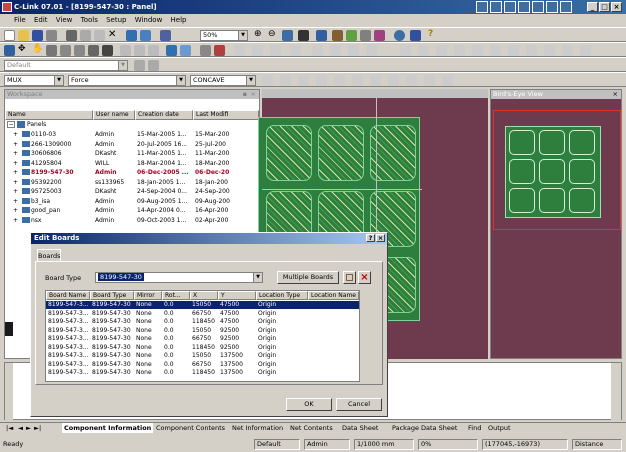 The width and height of the screenshot is (626, 452). What do you see at coordinates (114, 115) in the screenshot?
I see `column-header-user: User name` at bounding box center [114, 115].